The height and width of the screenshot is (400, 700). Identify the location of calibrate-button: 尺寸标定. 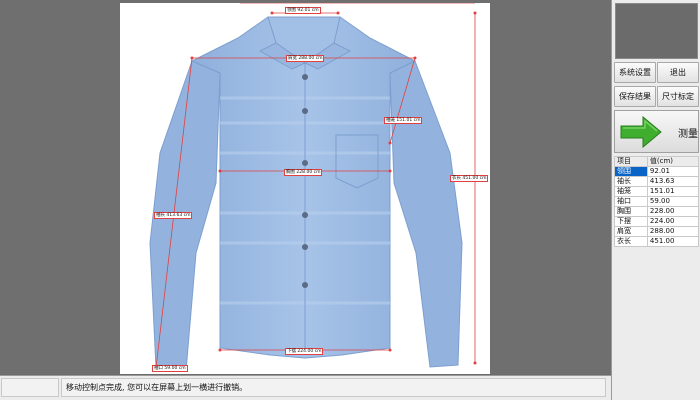
(678, 96).